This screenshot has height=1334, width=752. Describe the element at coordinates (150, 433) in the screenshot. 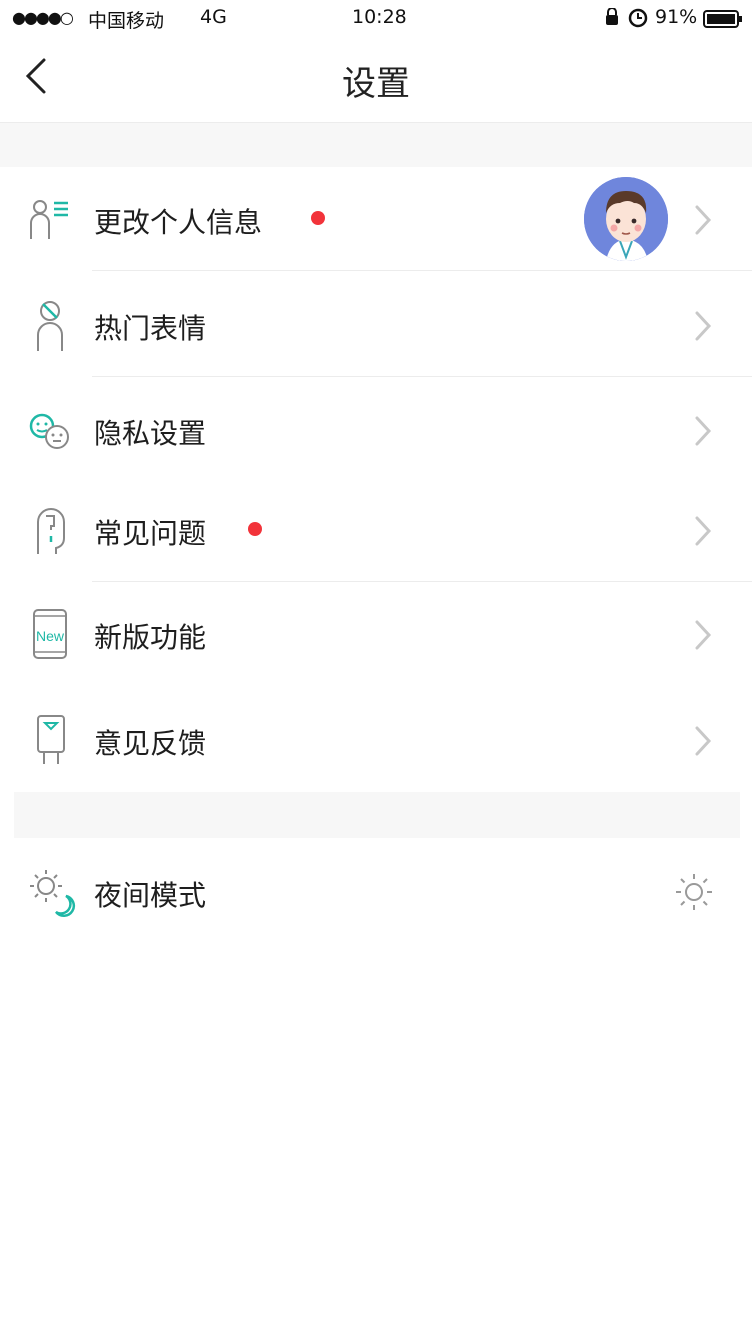

I see `menu-item-label: 隐私设置` at that location.